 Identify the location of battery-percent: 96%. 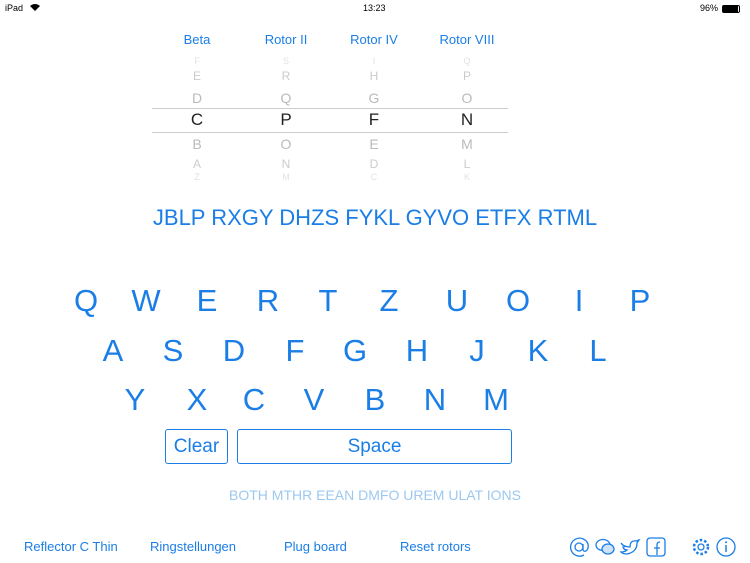
(709, 8).